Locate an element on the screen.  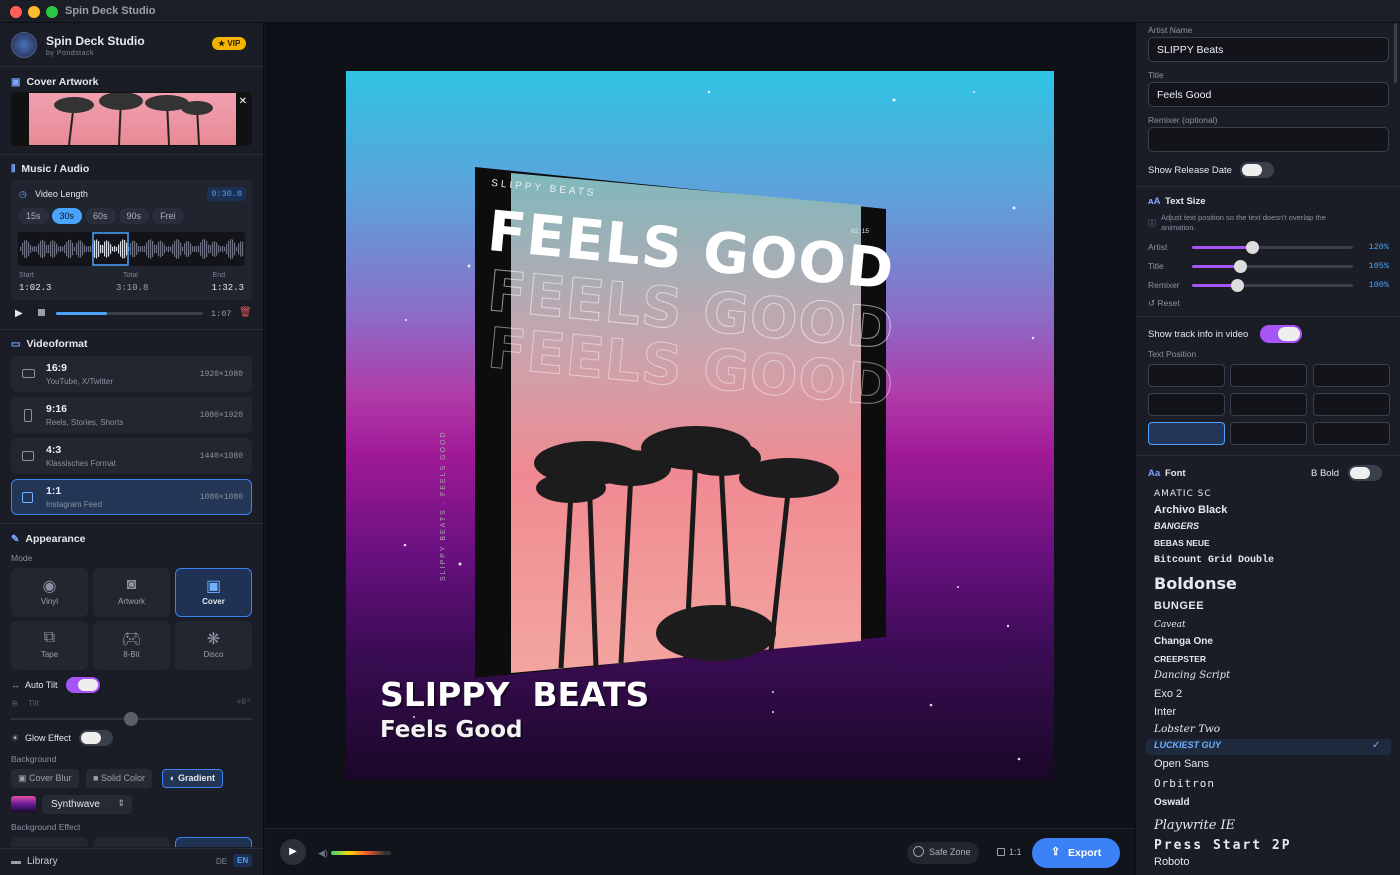
bg-cover-blur-button: ▣ Cover Blur is located at coordinates (45, 778).